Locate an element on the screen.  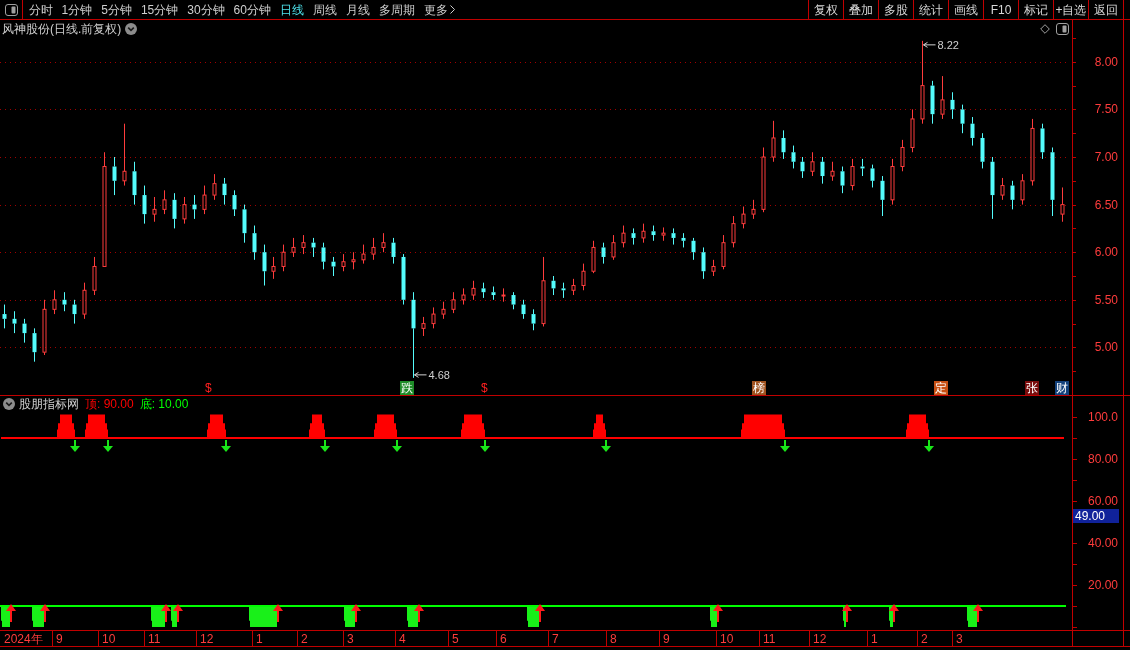
period-tab: 1分钟 is located at coordinates (77, 9).